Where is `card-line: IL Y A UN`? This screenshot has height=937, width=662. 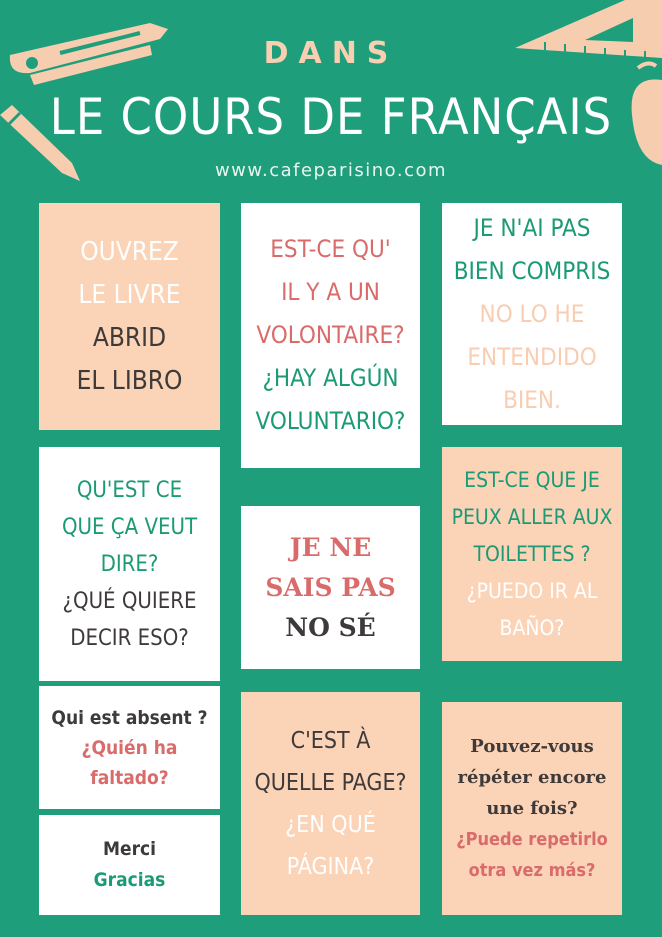
card-line: IL Y A UN is located at coordinates (330, 292).